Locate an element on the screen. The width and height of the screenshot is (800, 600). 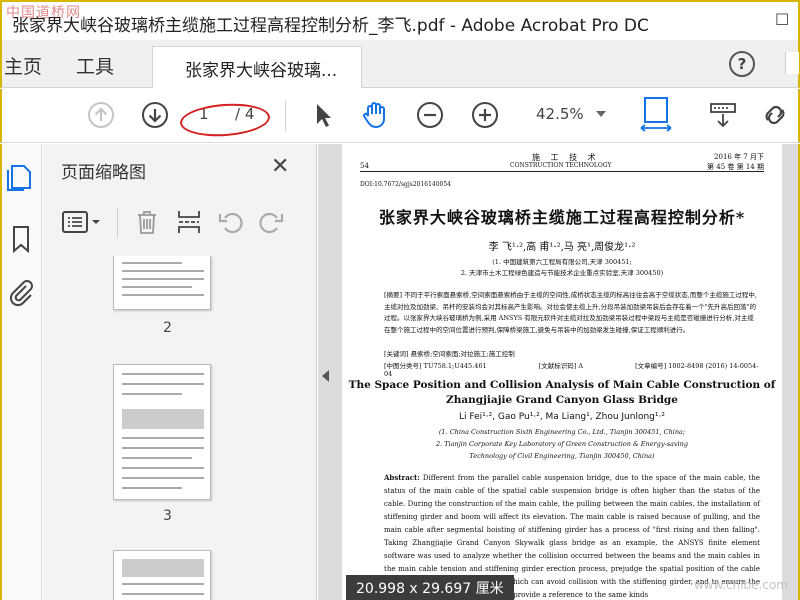
thumbnail-figure is located at coordinates (163, 419).